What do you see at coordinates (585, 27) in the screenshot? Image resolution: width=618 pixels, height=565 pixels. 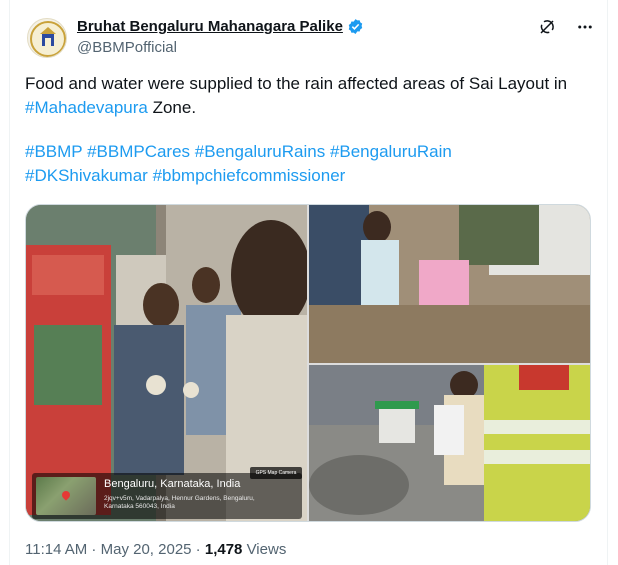 I see `more-options-icon` at bounding box center [585, 27].